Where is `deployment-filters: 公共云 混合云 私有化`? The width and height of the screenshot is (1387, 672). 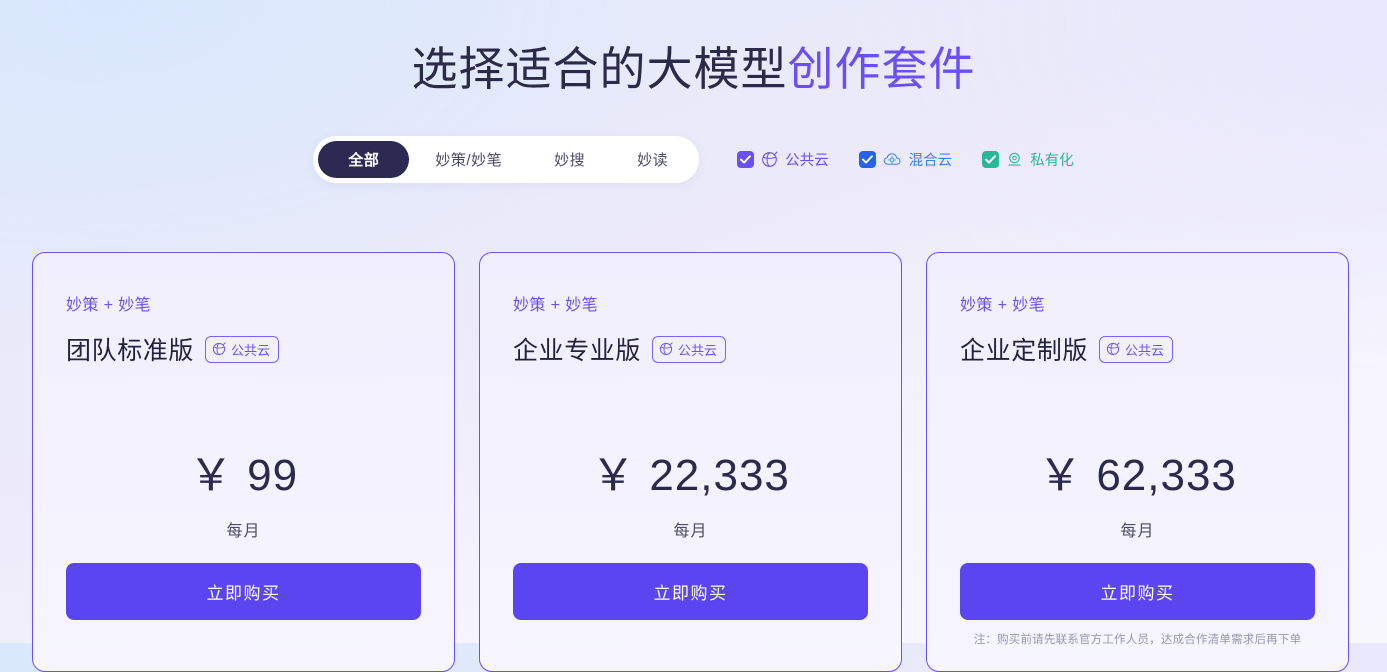
deployment-filters: 公共云 混合云 私有化 is located at coordinates (905, 159).